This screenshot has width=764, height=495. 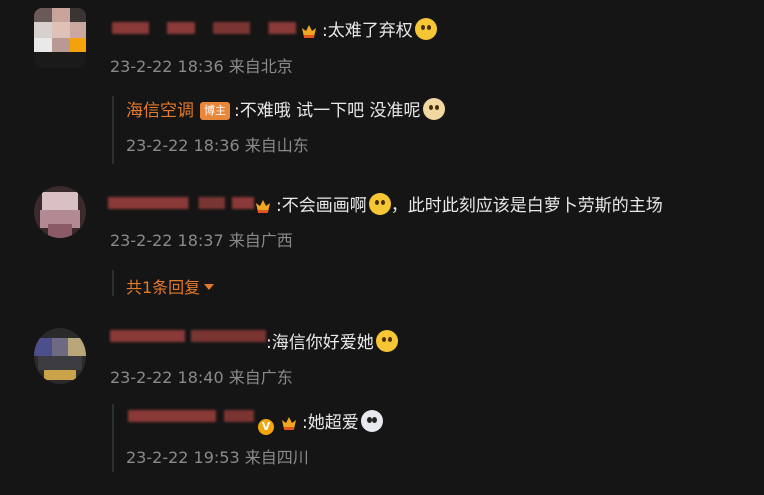 What do you see at coordinates (160, 111) in the screenshot?
I see `reply-author: 海信空调` at bounding box center [160, 111].